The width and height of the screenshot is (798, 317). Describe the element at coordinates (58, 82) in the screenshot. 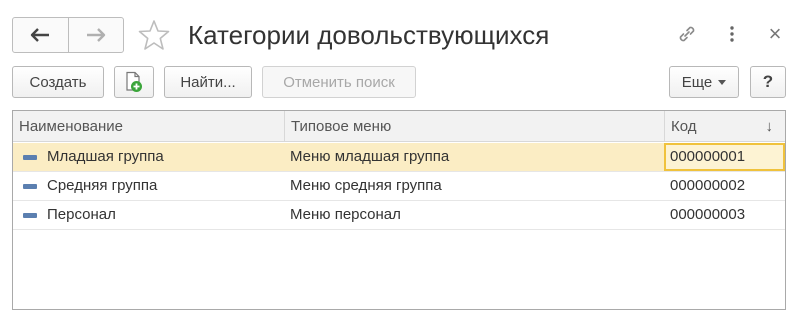

I see `create-button: Создать` at that location.